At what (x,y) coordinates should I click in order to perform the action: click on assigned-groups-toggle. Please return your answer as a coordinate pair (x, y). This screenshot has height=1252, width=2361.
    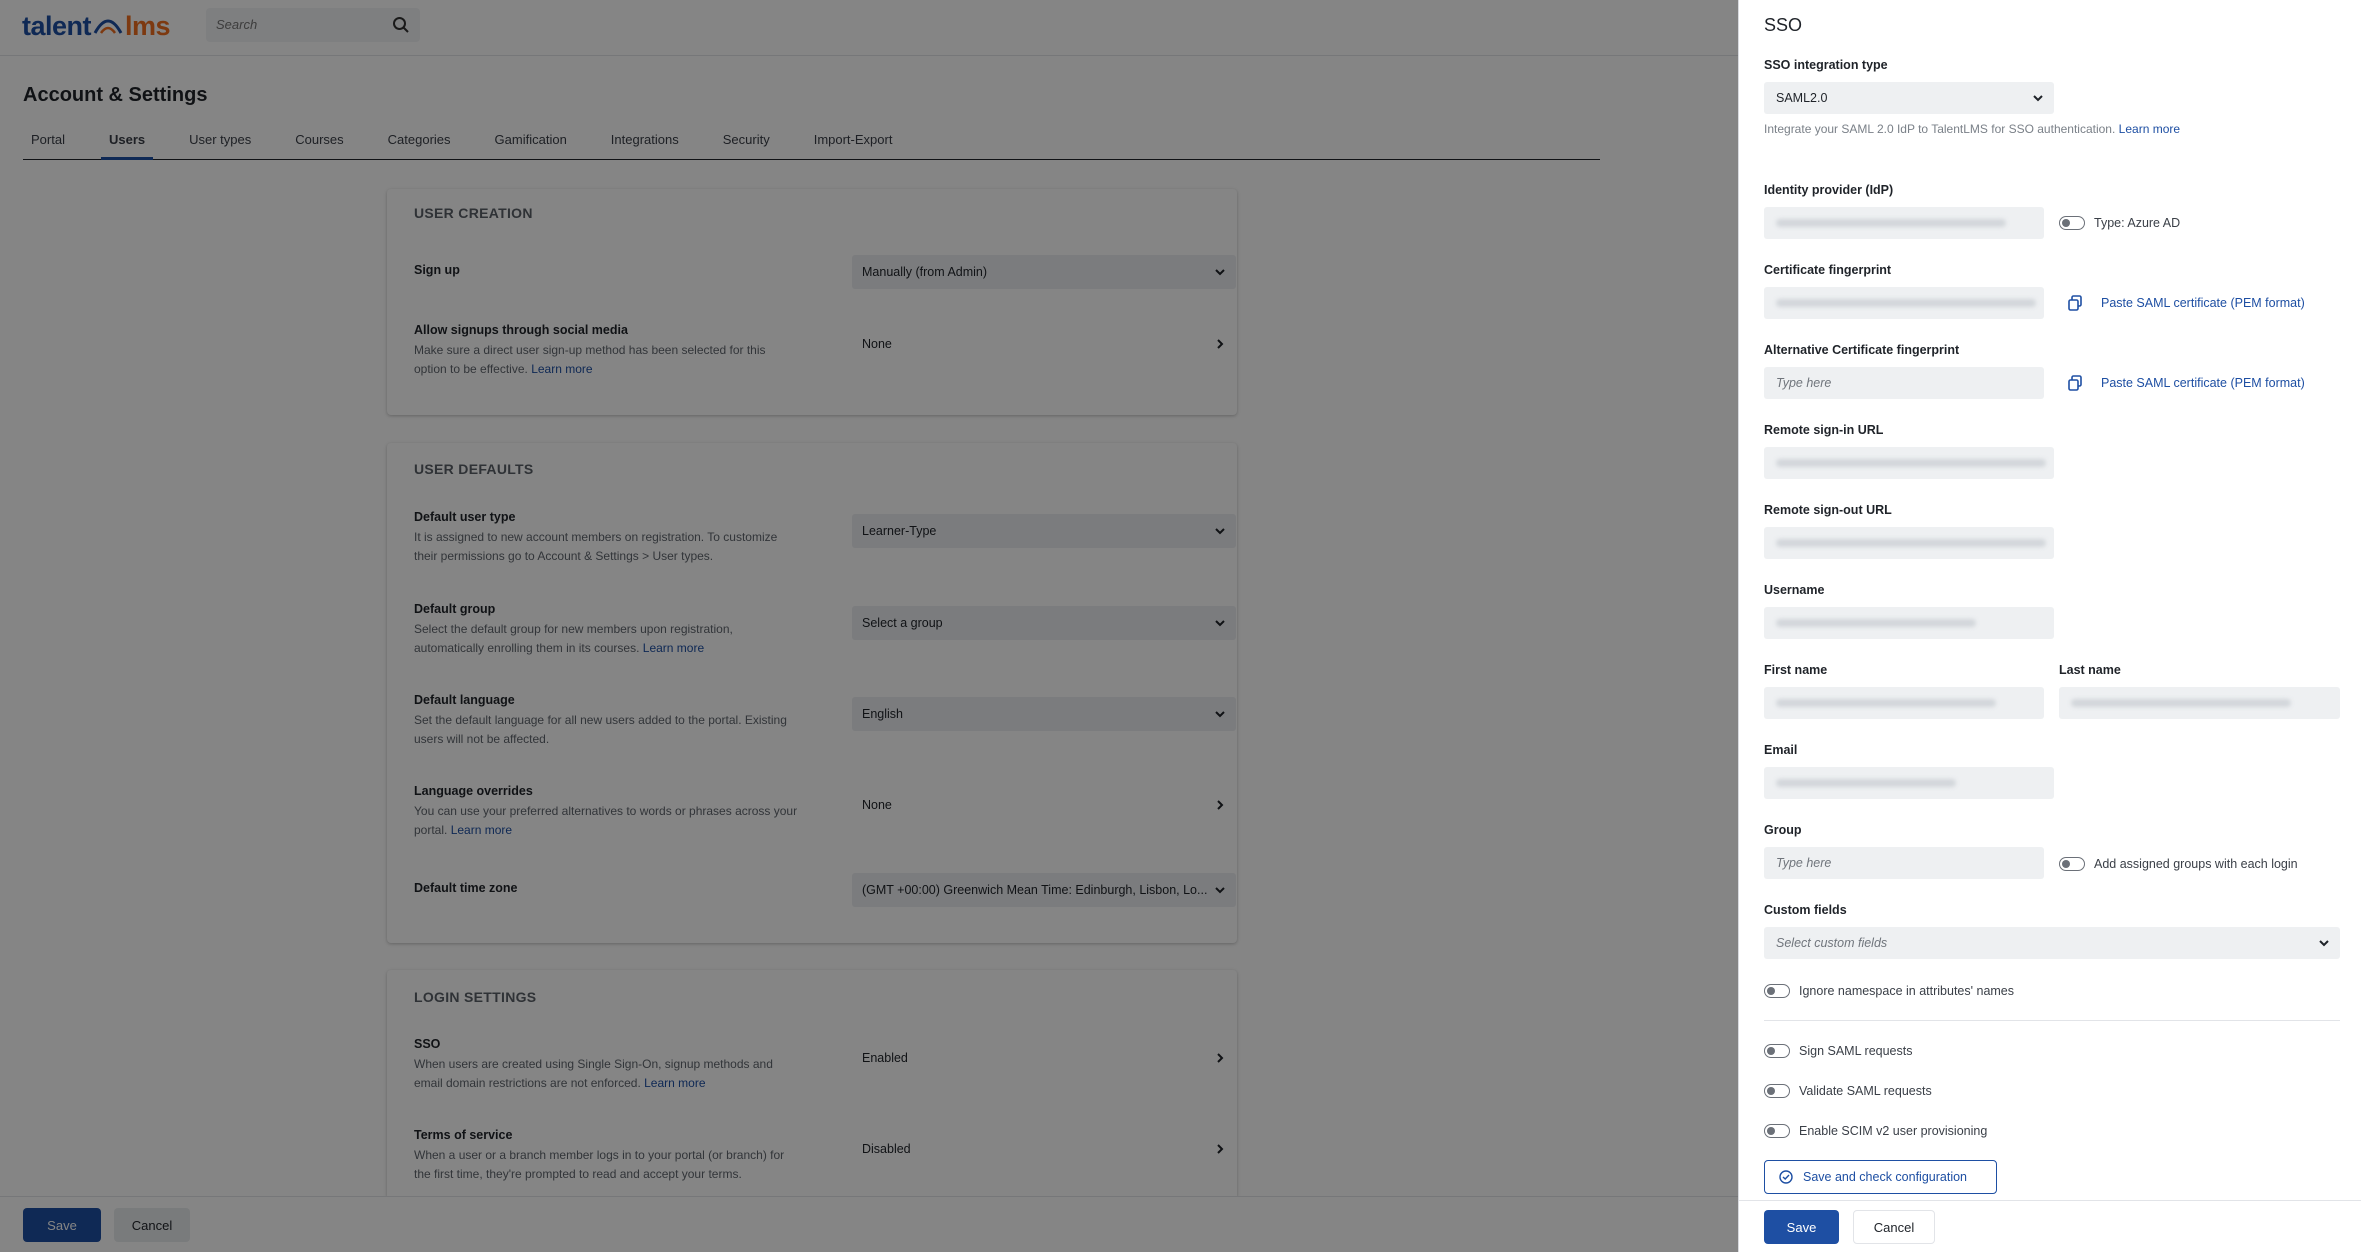
    Looking at the image, I should click on (2072, 864).